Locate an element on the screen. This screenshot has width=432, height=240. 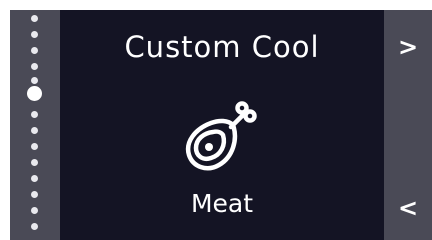
side-nav: > < is located at coordinates (408, 125).